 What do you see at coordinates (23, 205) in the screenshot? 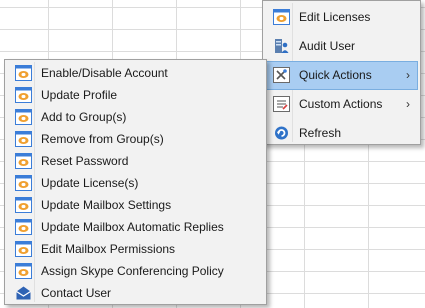
I see `mailbox-settings-icon` at bounding box center [23, 205].